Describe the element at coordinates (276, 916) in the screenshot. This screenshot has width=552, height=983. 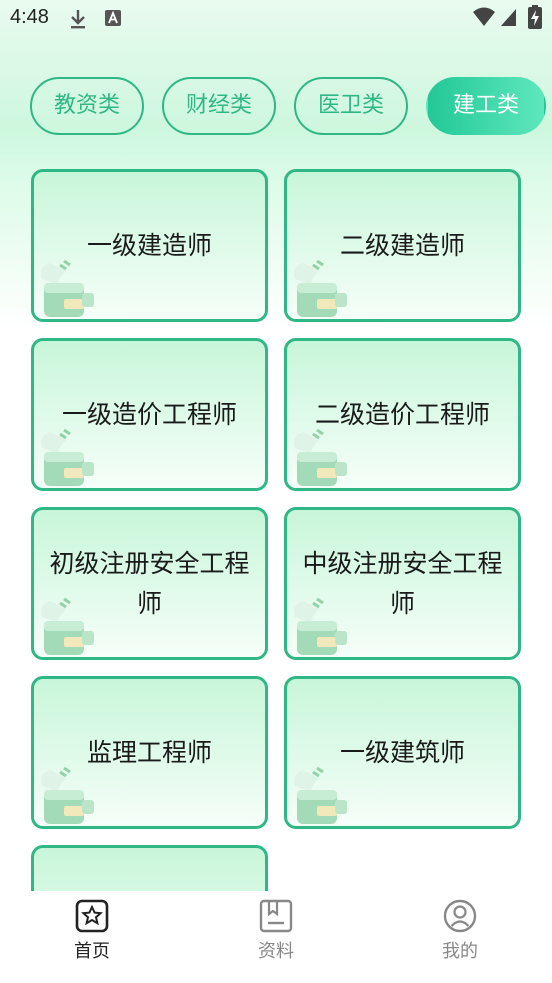
I see `bookmark-doc-icon` at that location.